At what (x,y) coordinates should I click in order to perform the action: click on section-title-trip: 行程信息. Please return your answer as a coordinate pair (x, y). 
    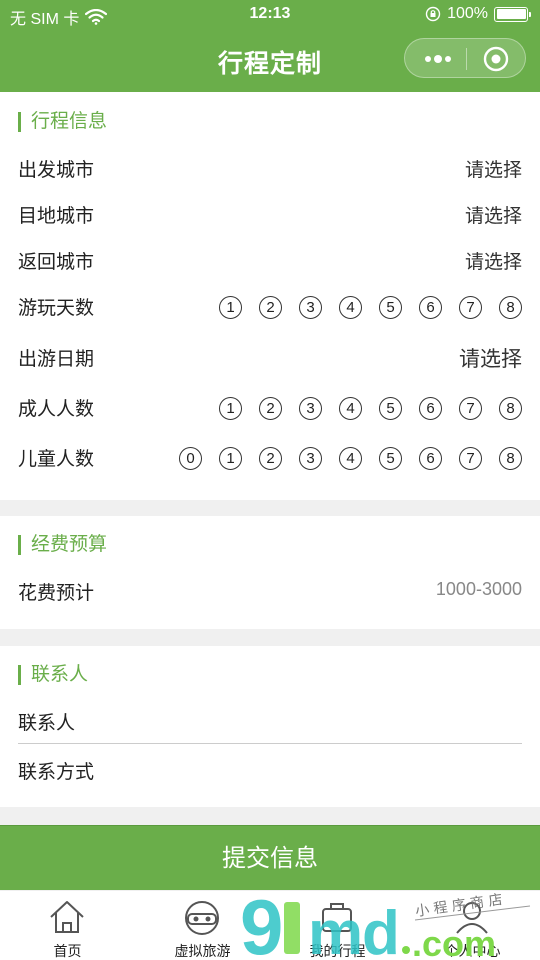
    Looking at the image, I should click on (62, 122).